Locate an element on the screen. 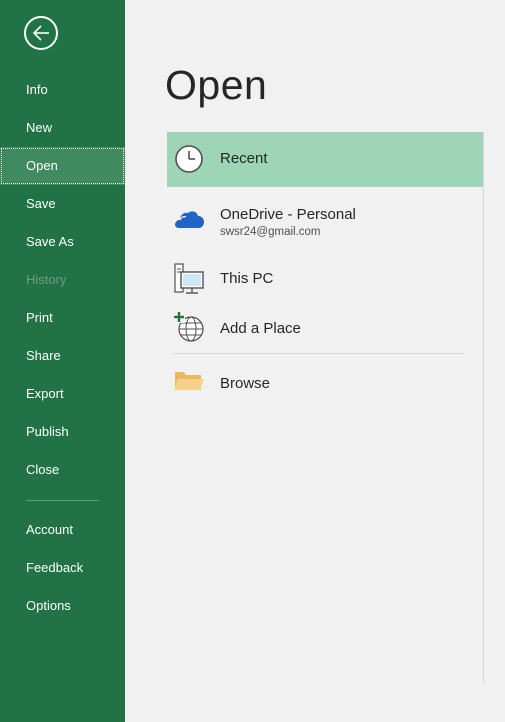 This screenshot has width=505, height=722. back-button is located at coordinates (41, 33).